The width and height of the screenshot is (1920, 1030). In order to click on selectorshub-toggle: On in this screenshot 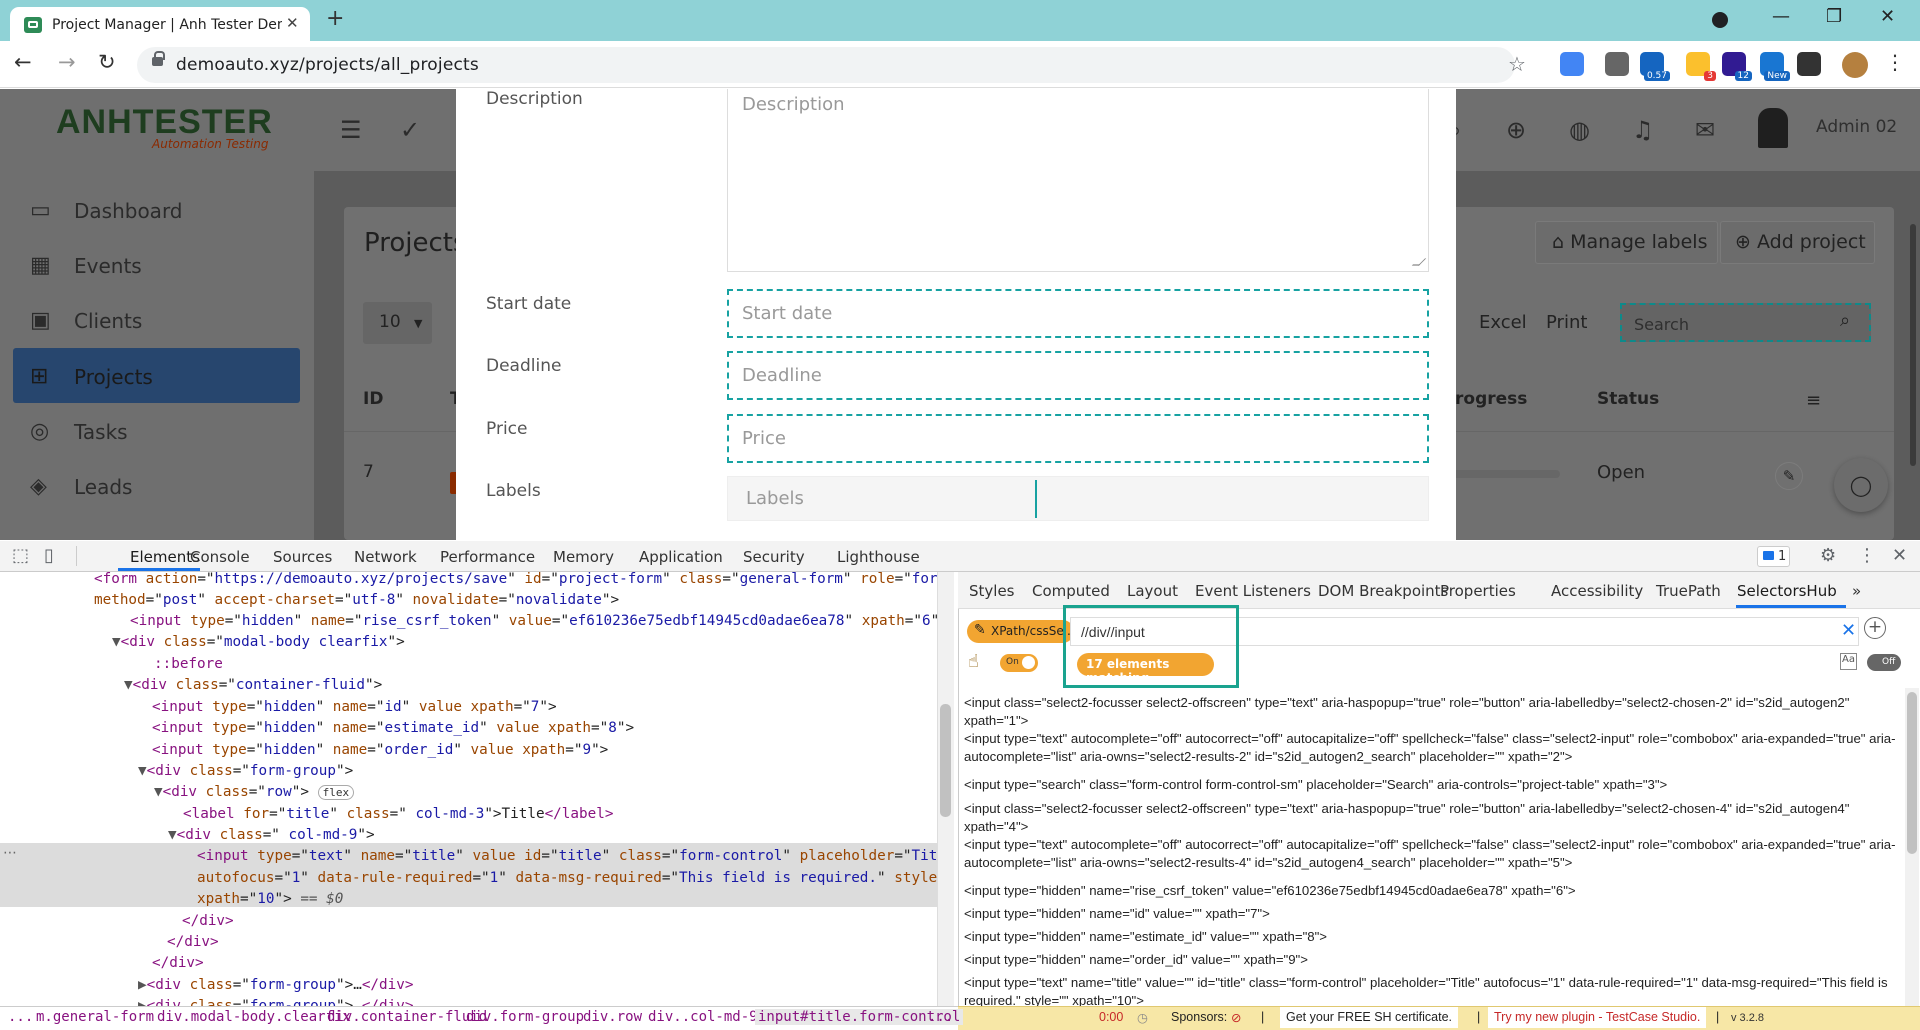, I will do `click(1019, 663)`.